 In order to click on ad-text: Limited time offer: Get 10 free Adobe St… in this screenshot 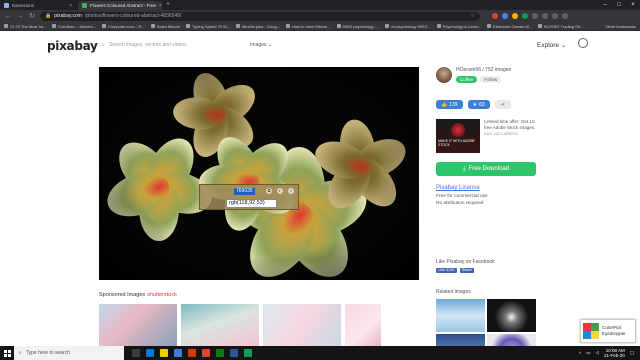, I will do `click(509, 124)`.